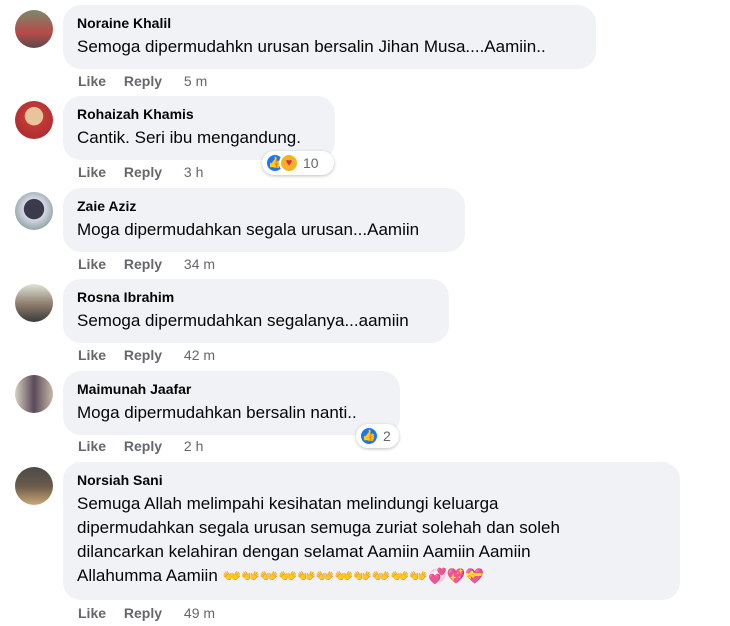  I want to click on comment-text: Semoga dipermudahkan segalanya...aamiin, so click(243, 320).